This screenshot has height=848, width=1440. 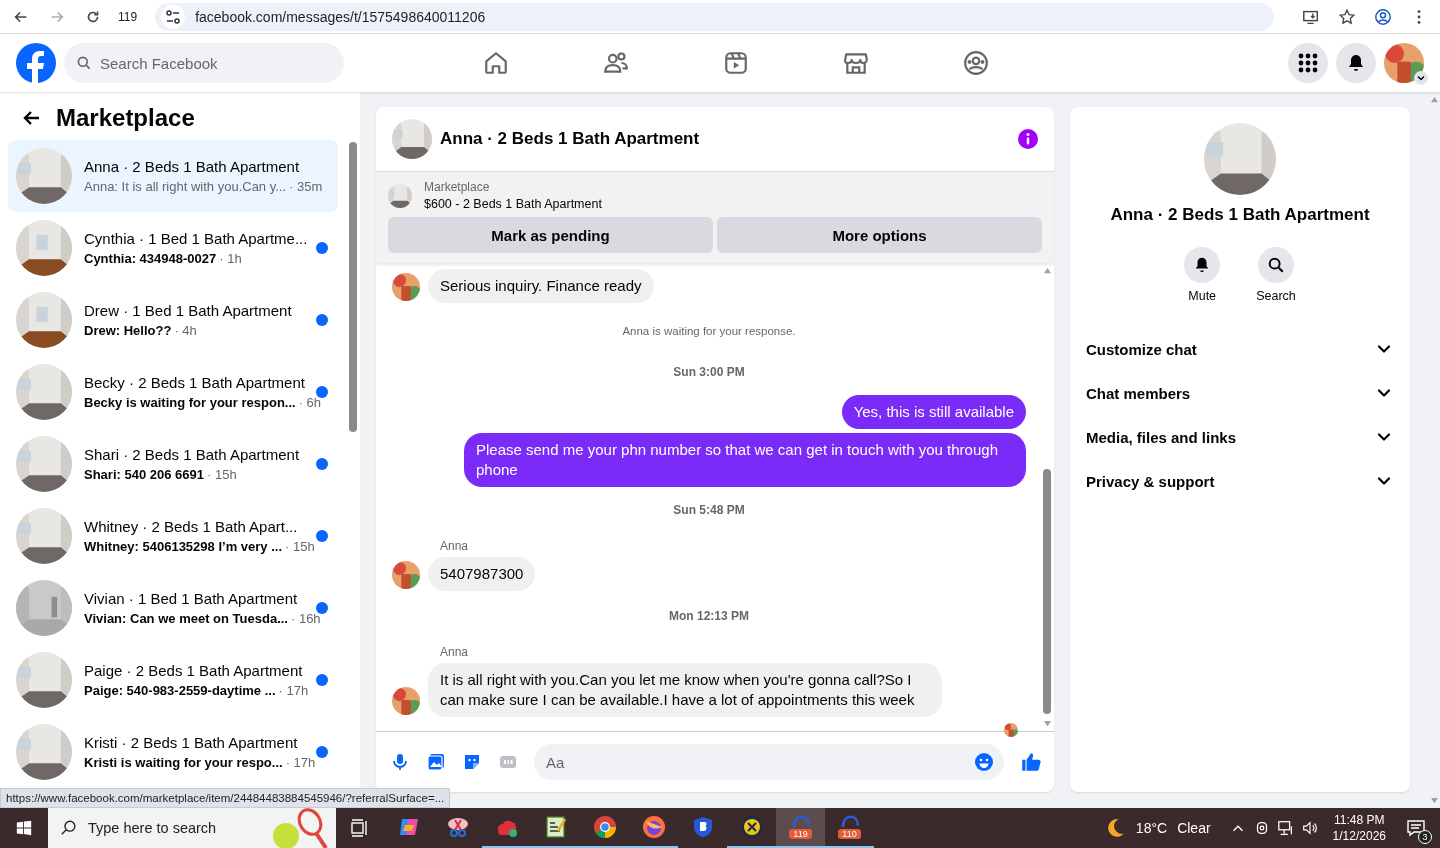 What do you see at coordinates (191, 742) in the screenshot?
I see `conversation-title: Kristi · 2 Beds 1 Bath Apartment` at bounding box center [191, 742].